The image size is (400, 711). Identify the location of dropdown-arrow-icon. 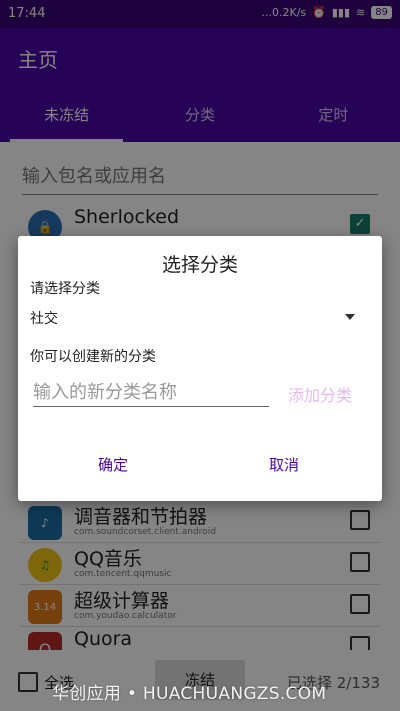
(350, 317).